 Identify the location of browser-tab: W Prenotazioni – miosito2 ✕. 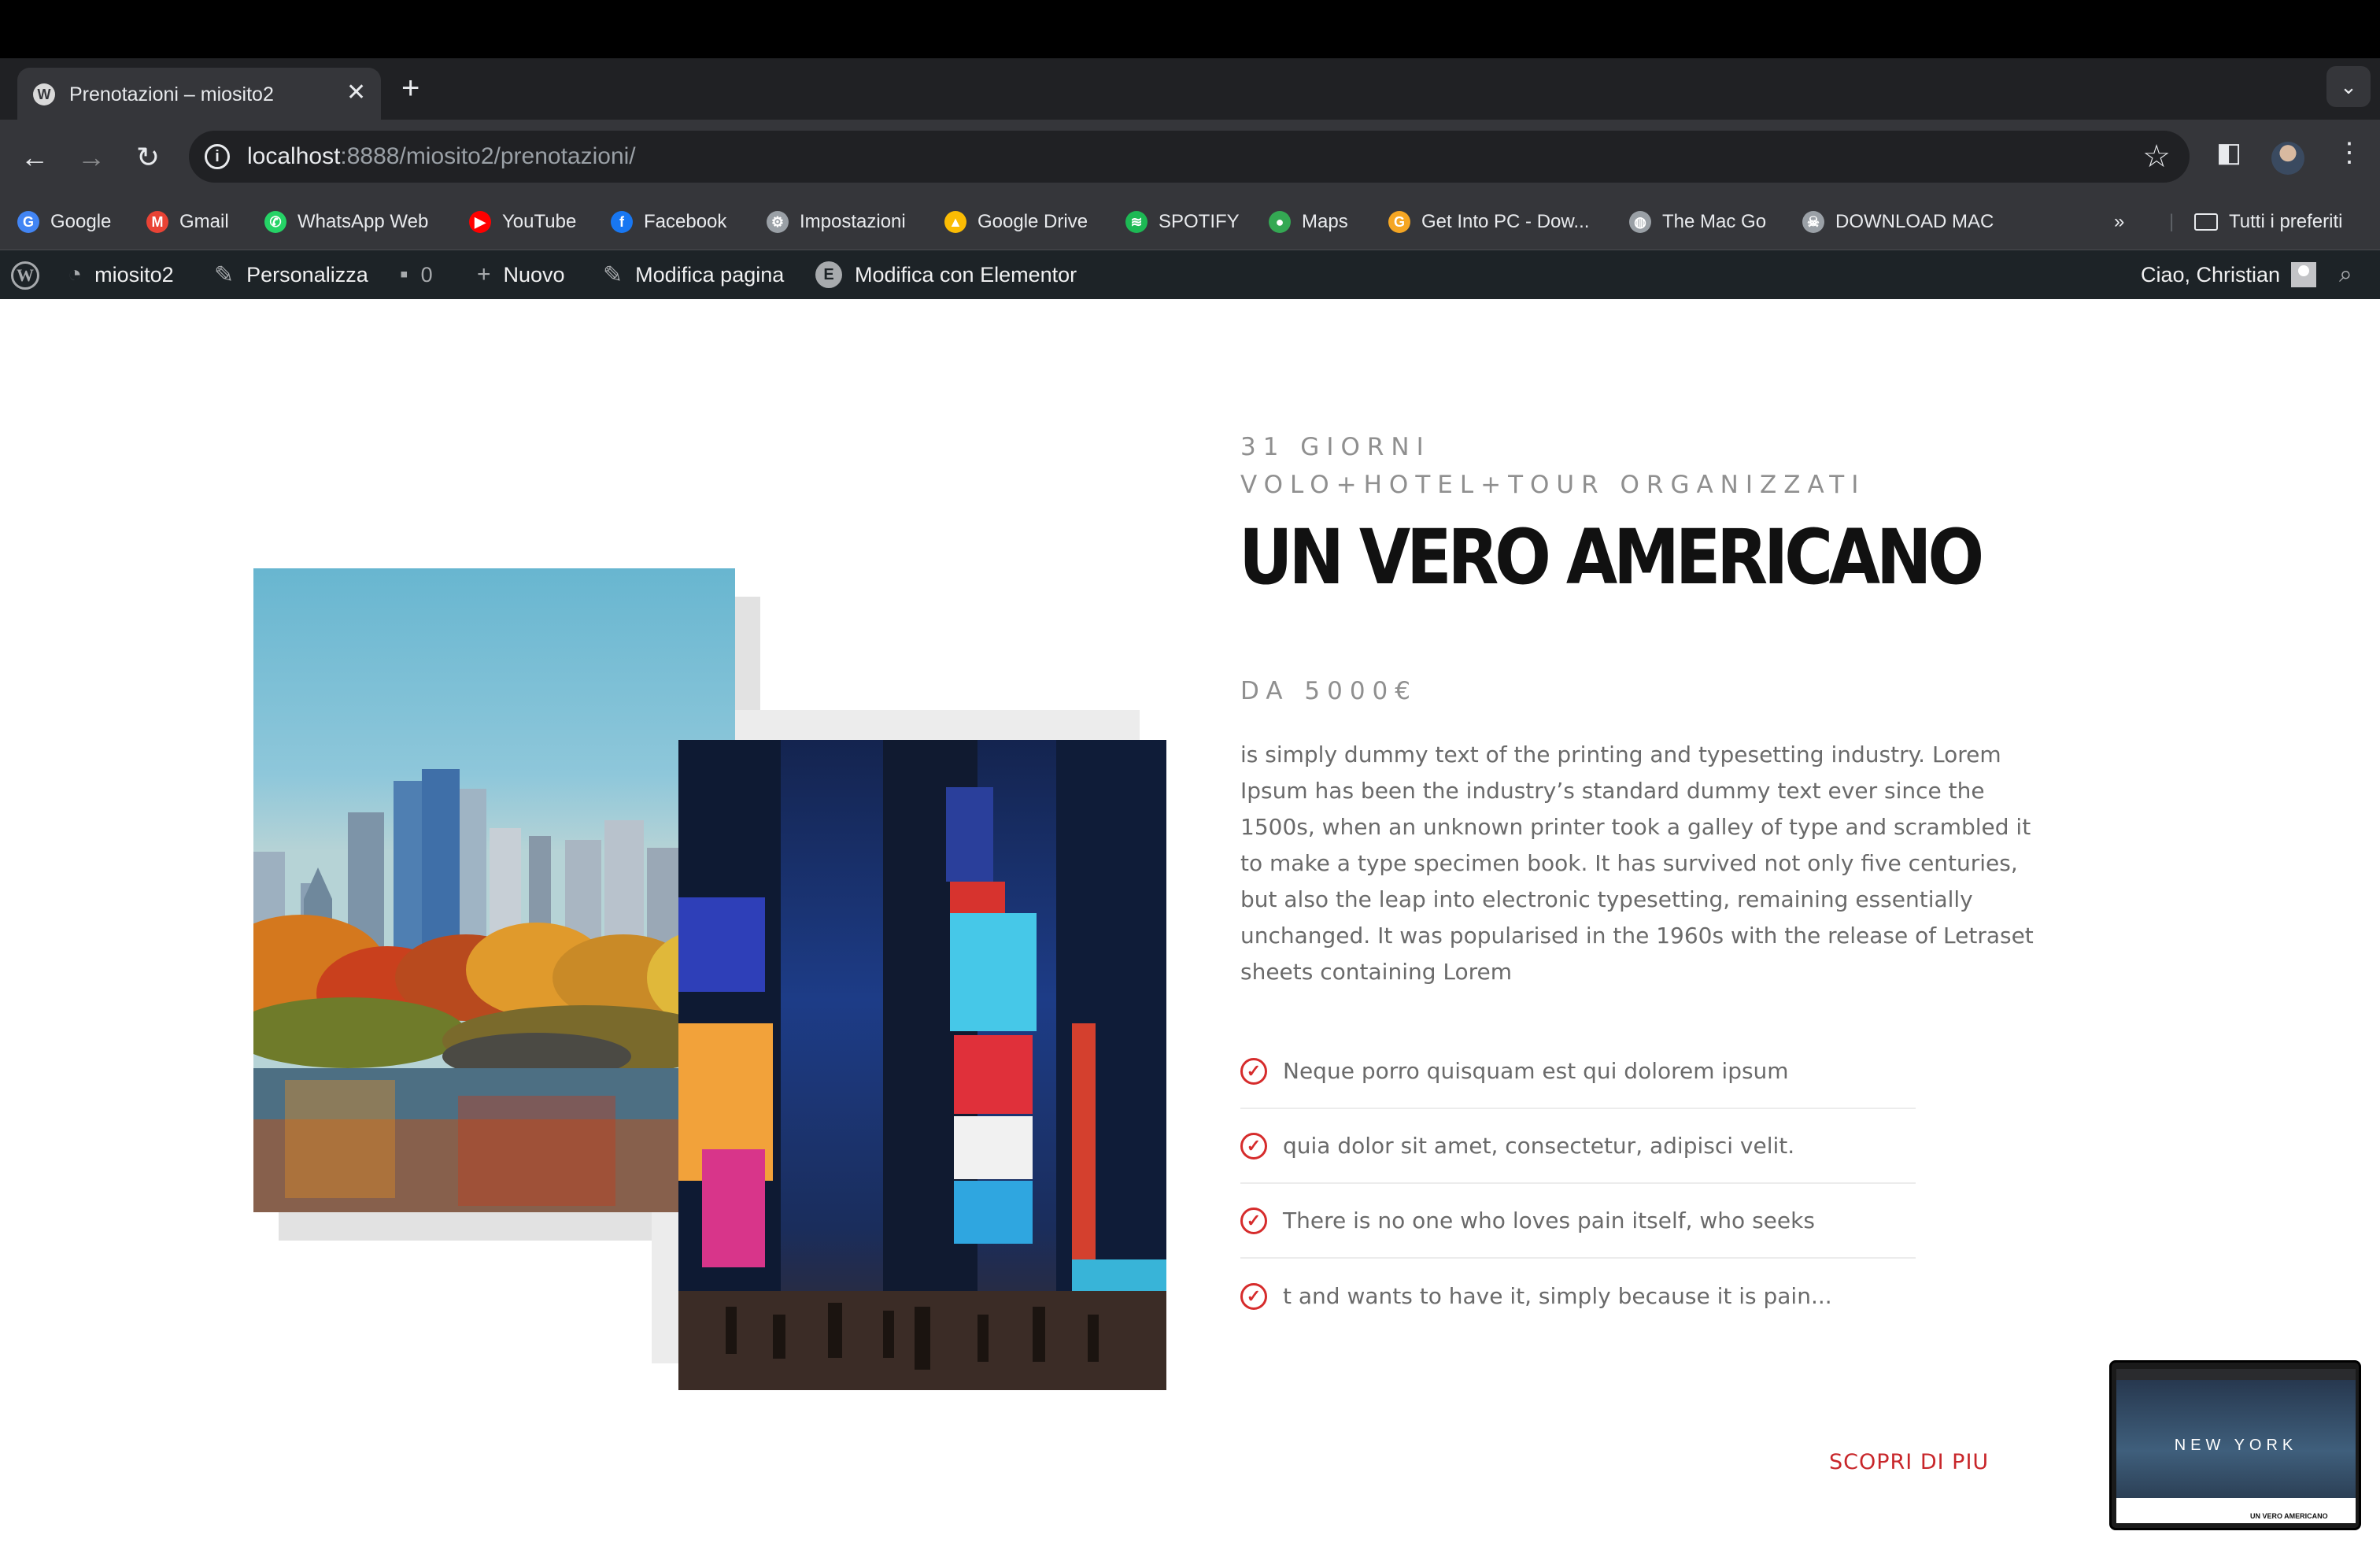
(199, 94).